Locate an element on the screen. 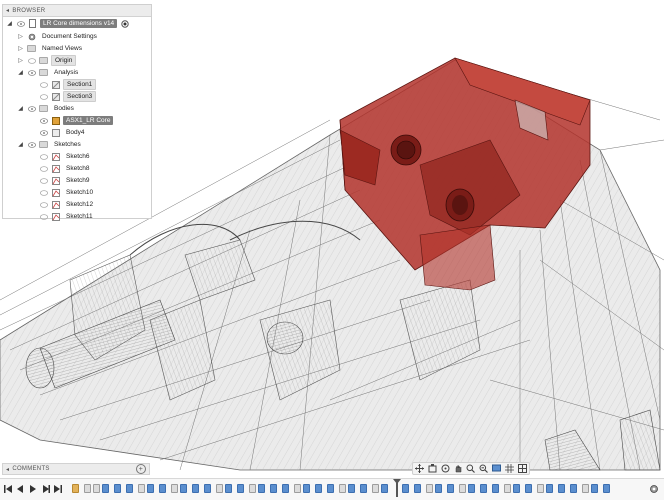  look-at-icon is located at coordinates (432, 468).